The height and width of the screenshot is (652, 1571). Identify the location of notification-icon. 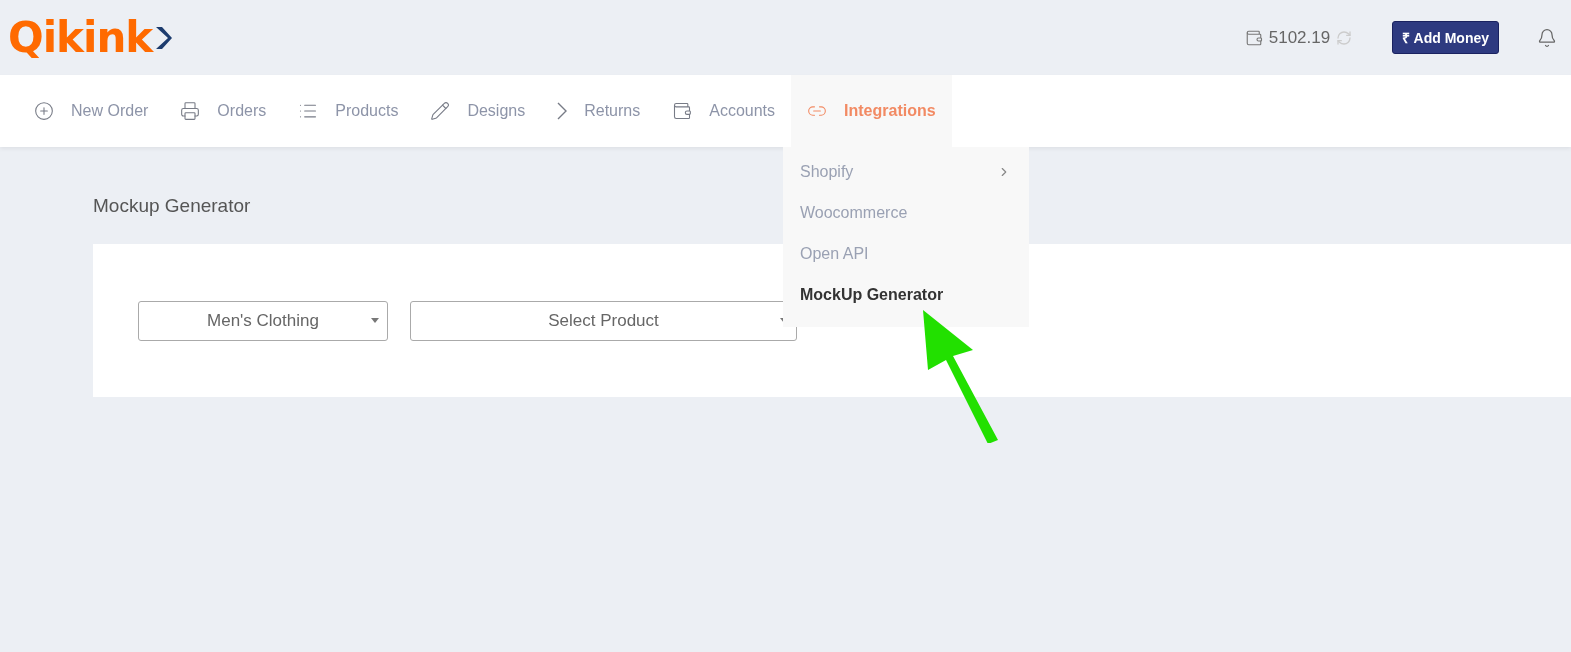
(1547, 37).